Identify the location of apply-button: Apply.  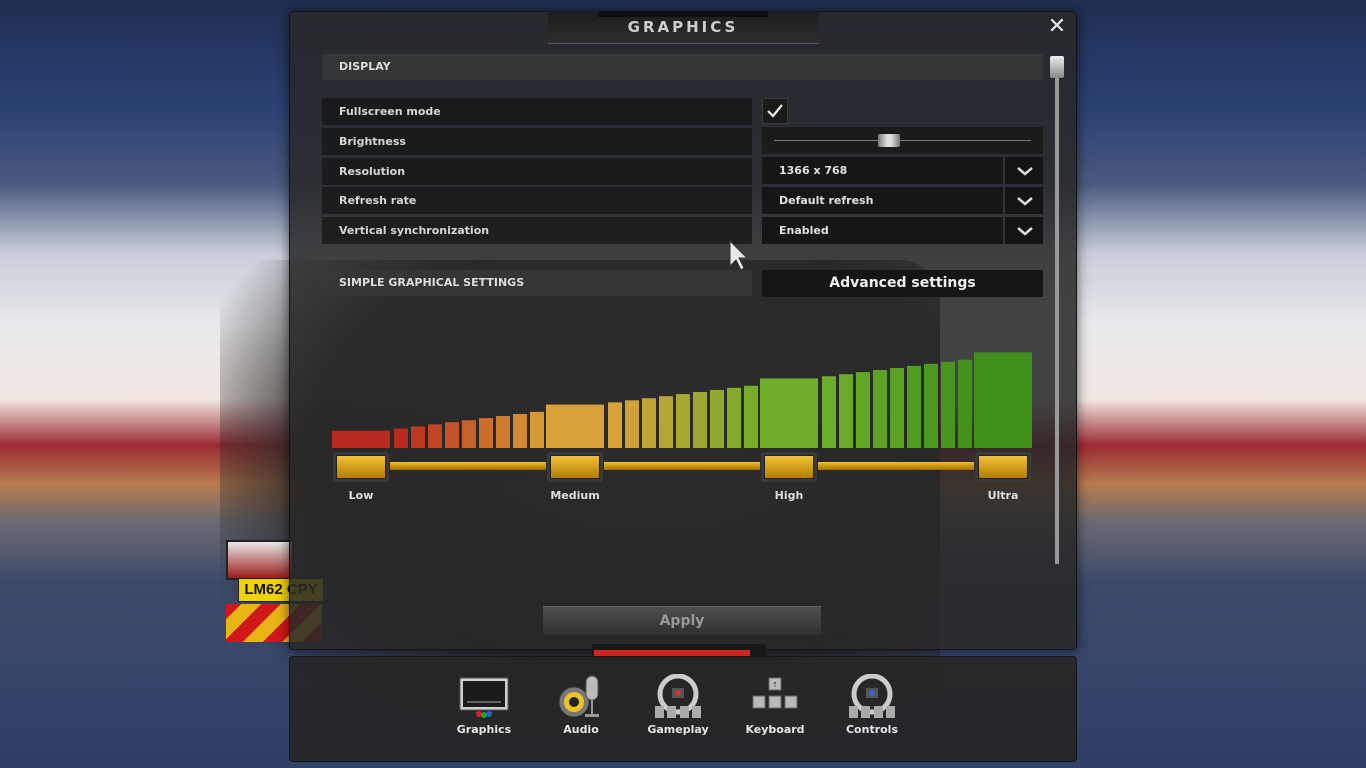
(682, 620).